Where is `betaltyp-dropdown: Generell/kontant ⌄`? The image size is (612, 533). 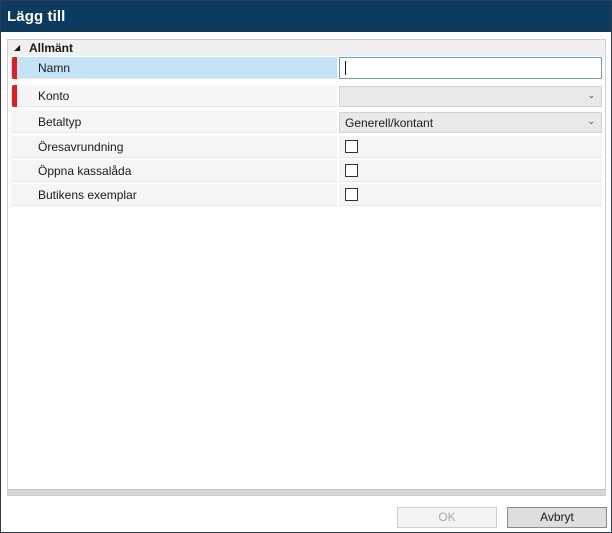
betaltyp-dropdown: Generell/kontant ⌄ is located at coordinates (470, 122).